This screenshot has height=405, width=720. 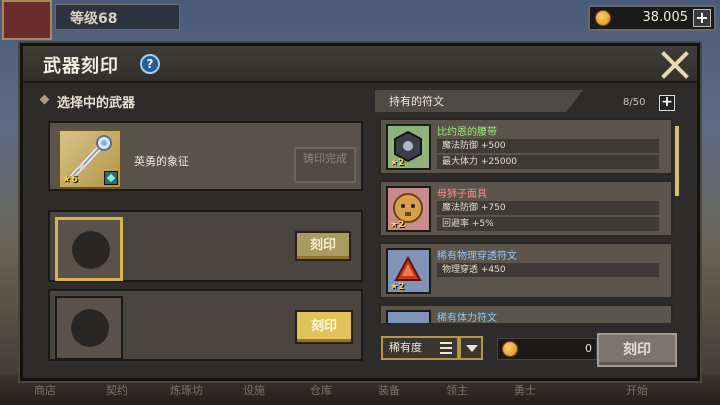 What do you see at coordinates (457, 390) in the screenshot?
I see `nav-item-lord: 领主` at bounding box center [457, 390].